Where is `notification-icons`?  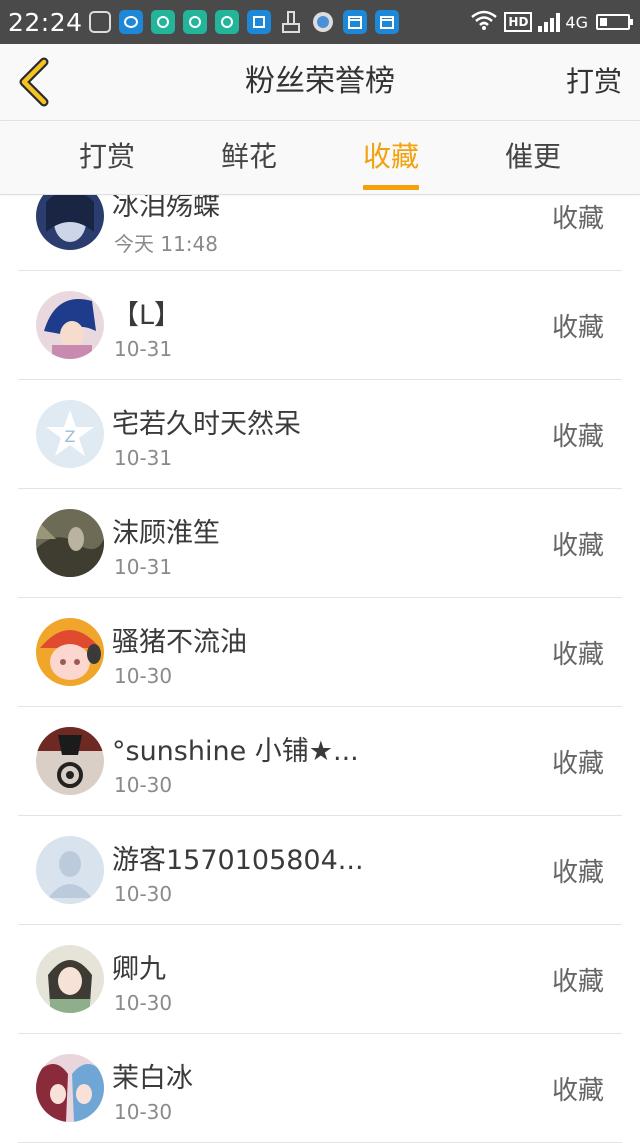
notification-icons is located at coordinates (247, 22).